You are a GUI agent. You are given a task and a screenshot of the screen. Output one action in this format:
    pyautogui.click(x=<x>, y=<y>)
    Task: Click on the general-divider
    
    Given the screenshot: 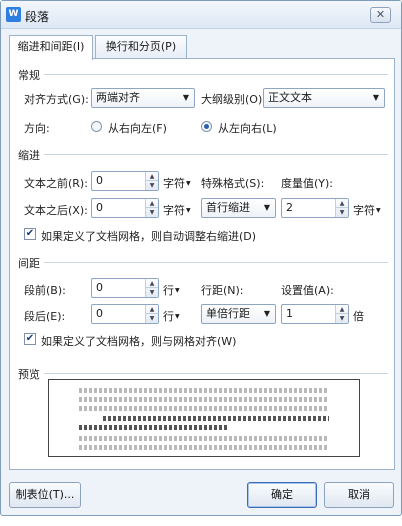 What is the action you would take?
    pyautogui.click(x=216, y=74)
    